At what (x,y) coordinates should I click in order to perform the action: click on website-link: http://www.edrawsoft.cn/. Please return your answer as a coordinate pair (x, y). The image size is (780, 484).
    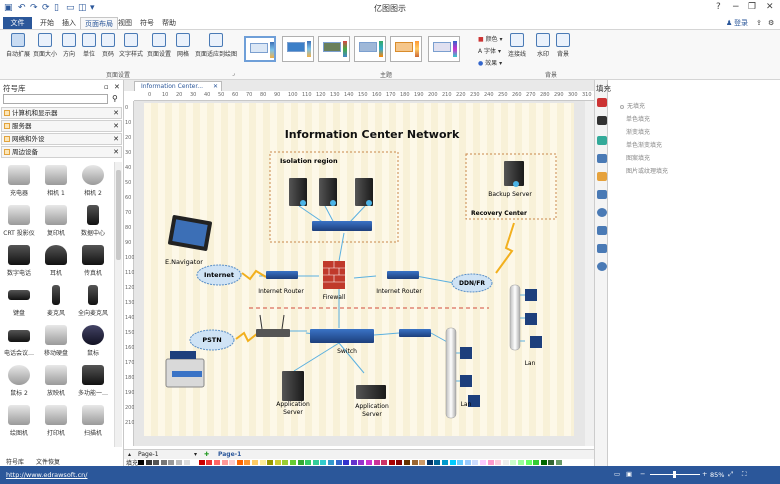
    Looking at the image, I should click on (46, 475).